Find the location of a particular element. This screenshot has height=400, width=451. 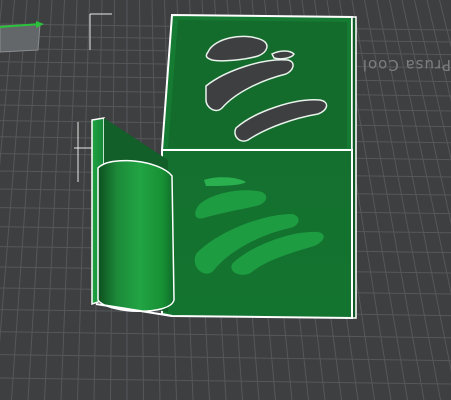

bed-origin-tile is located at coordinates (20, 38).